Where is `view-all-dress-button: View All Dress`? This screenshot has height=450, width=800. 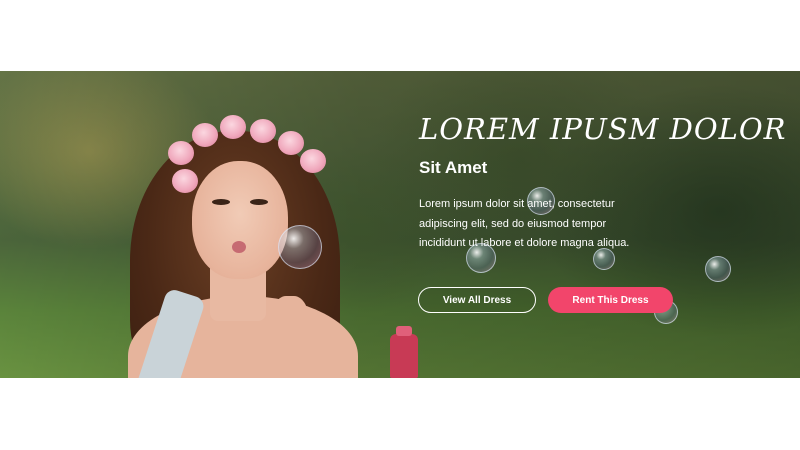
view-all-dress-button: View All Dress is located at coordinates (477, 300).